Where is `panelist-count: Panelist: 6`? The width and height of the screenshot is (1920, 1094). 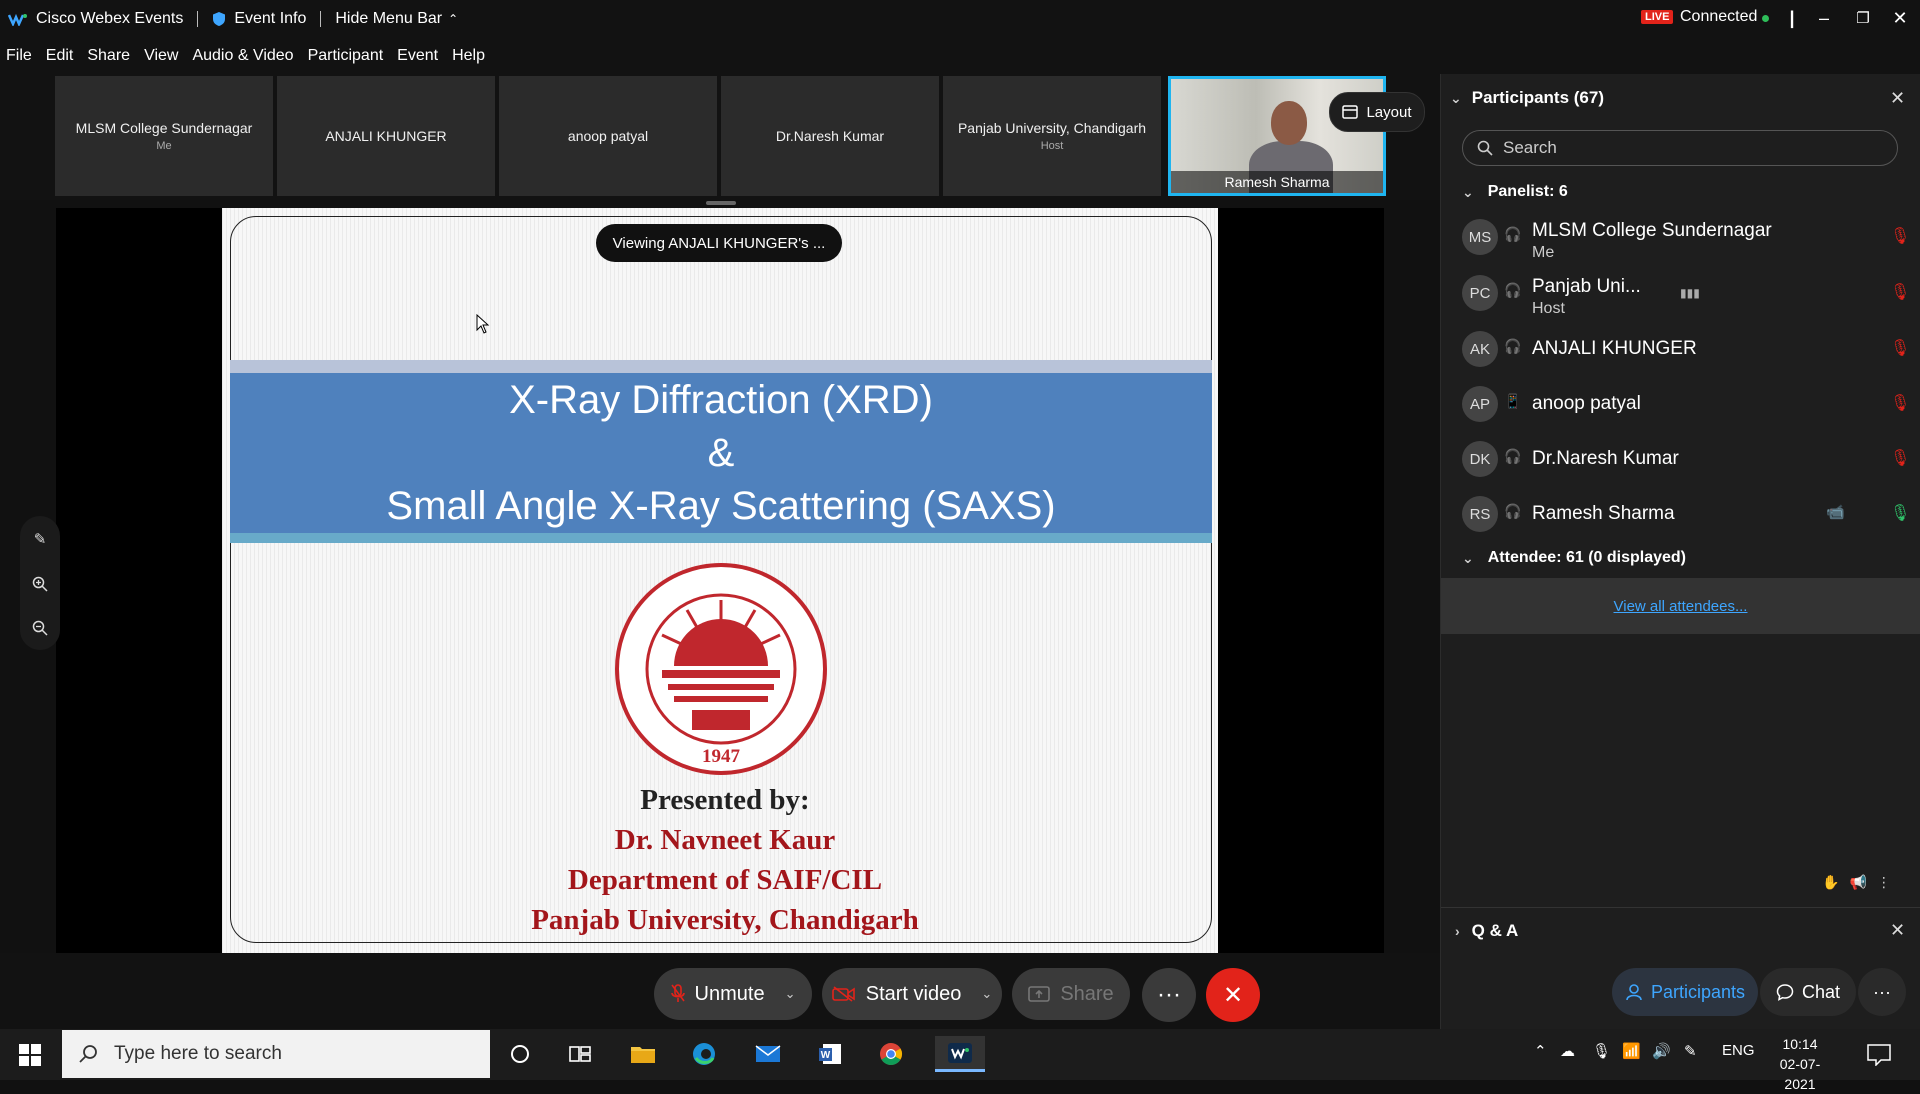 panelist-count: Panelist: 6 is located at coordinates (1527, 191).